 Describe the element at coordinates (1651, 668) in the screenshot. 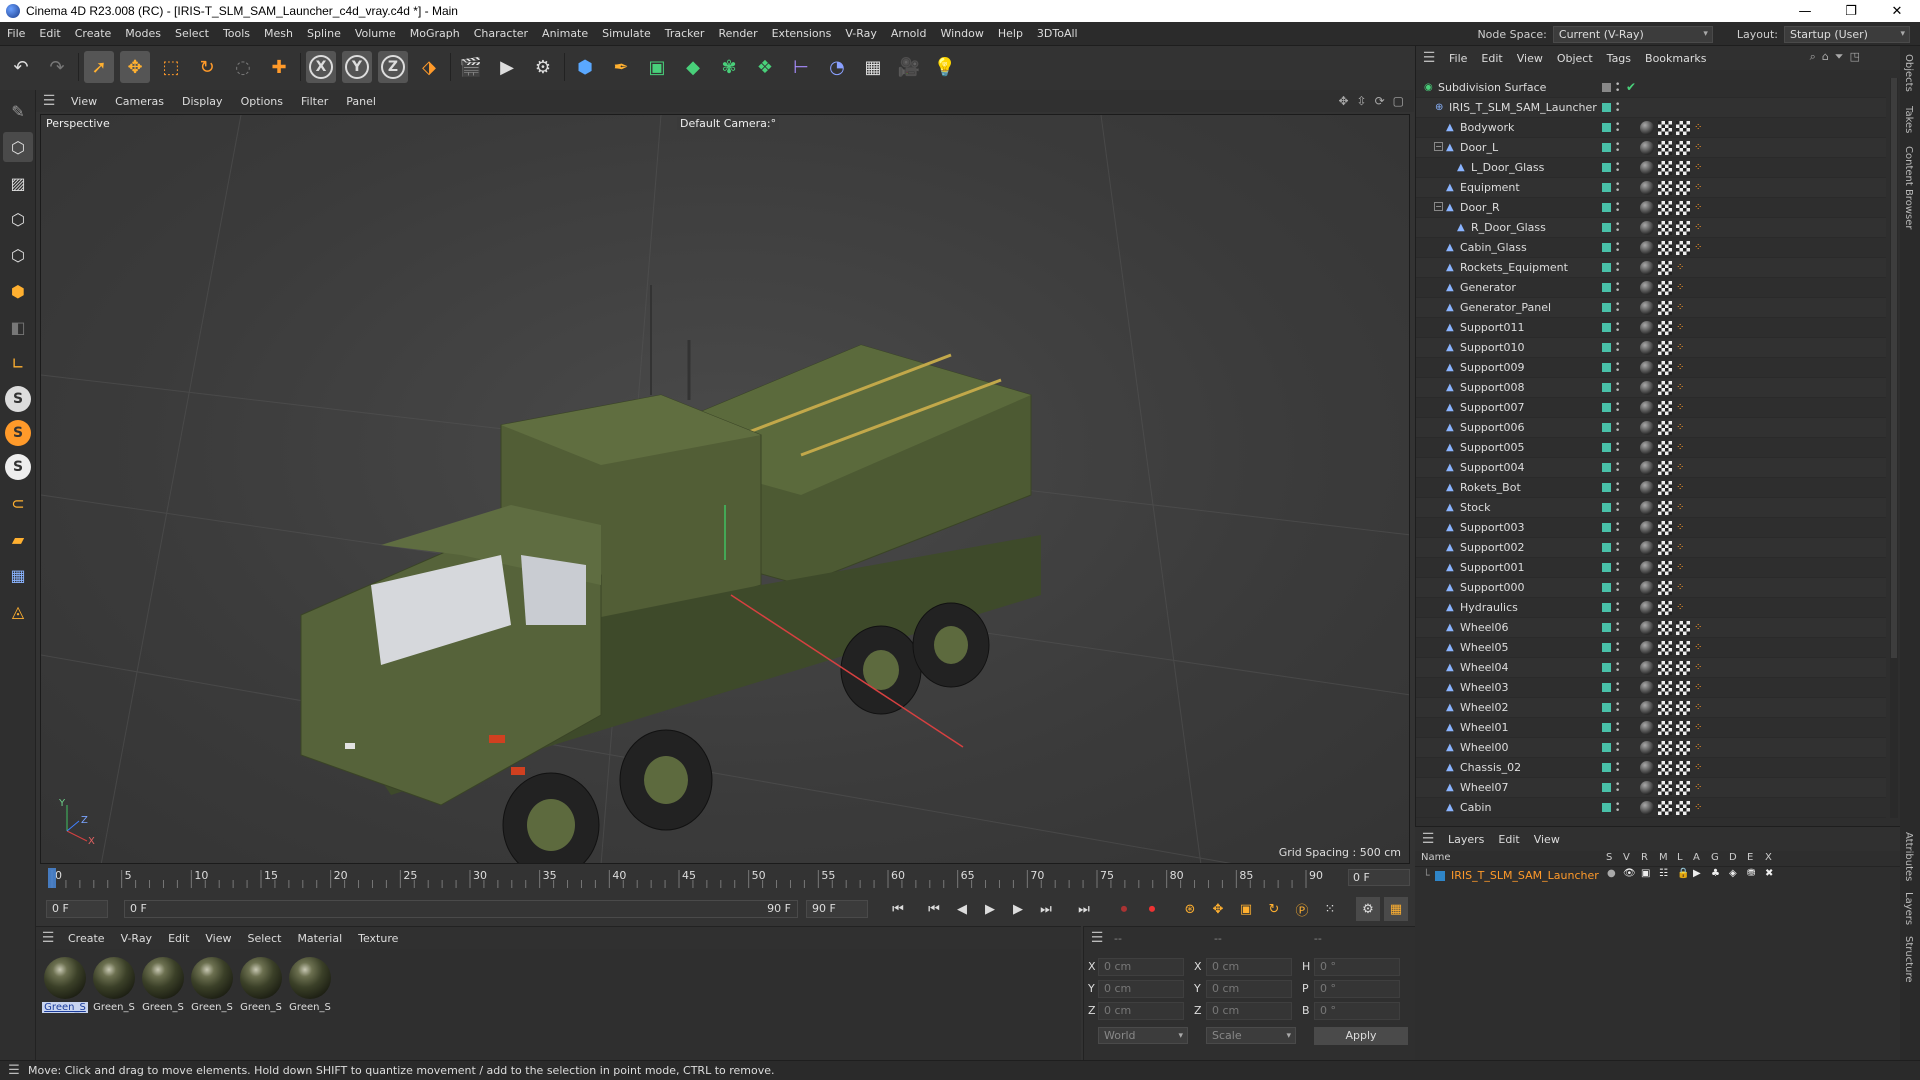

I see `object-row: ▲ Wheel04 • • ⁘` at that location.